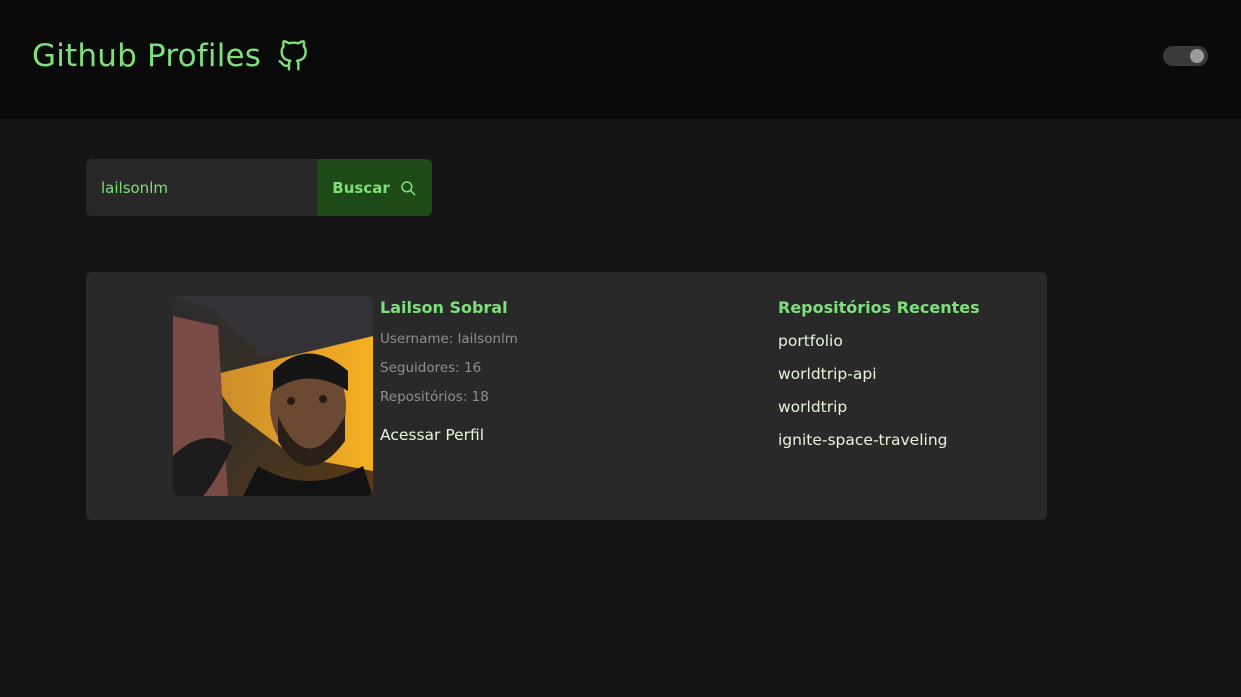 Image resolution: width=1241 pixels, height=697 pixels. I want to click on repo-link: worldtrip, so click(879, 407).